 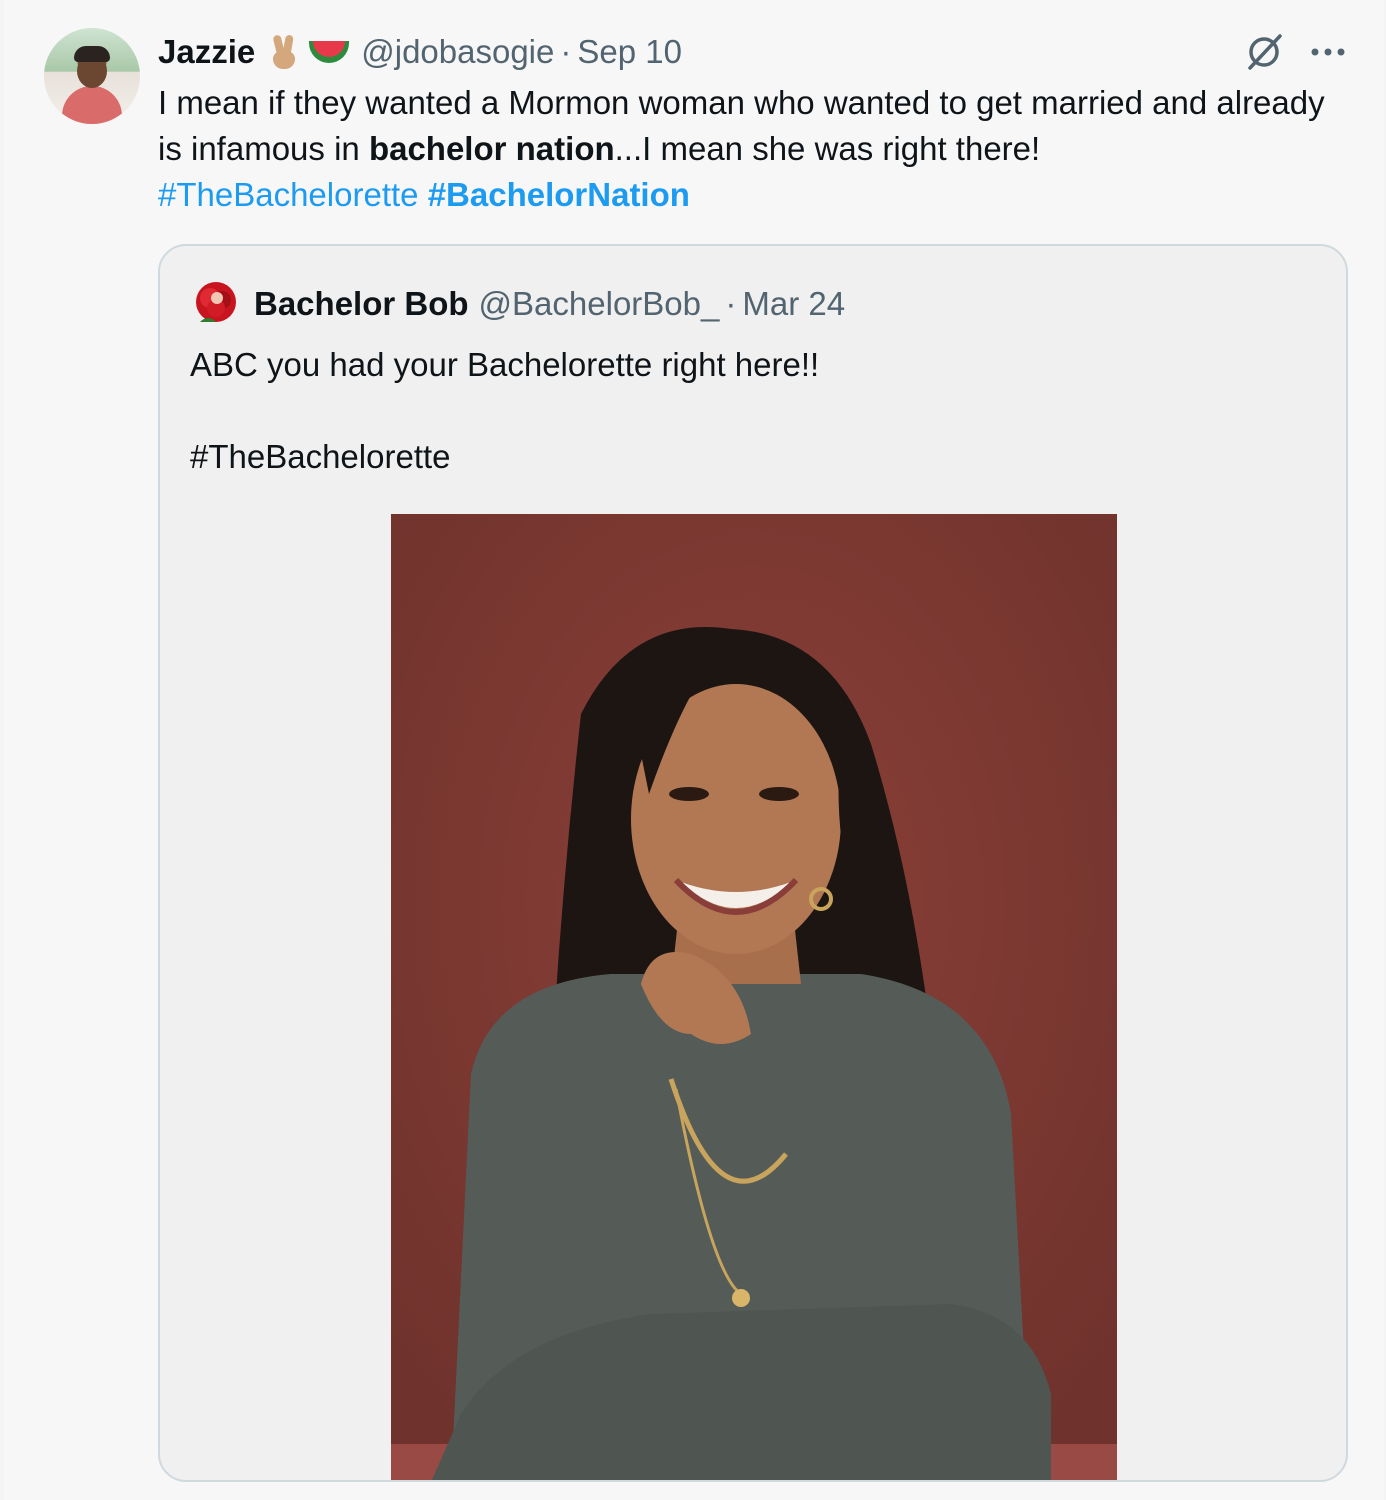 What do you see at coordinates (284, 51) in the screenshot?
I see `victory-hand-emoji` at bounding box center [284, 51].